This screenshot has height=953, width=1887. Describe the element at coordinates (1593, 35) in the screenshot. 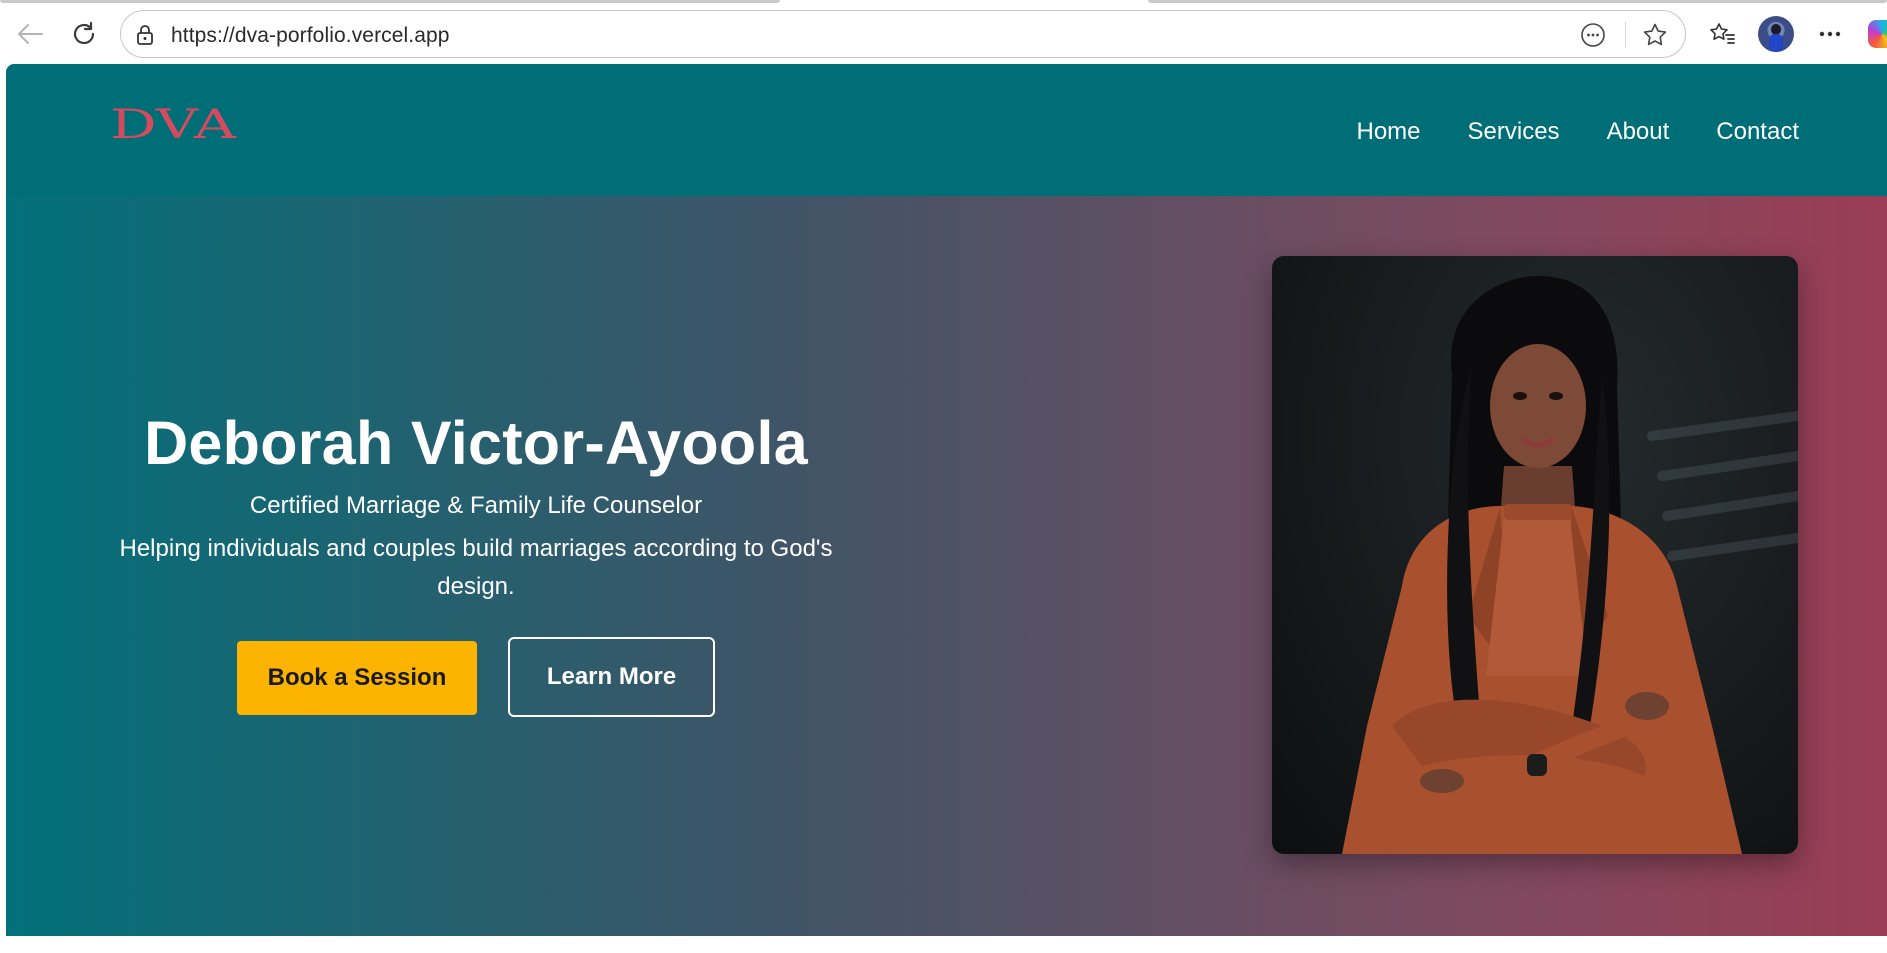

I see `page-actions-icon` at that location.